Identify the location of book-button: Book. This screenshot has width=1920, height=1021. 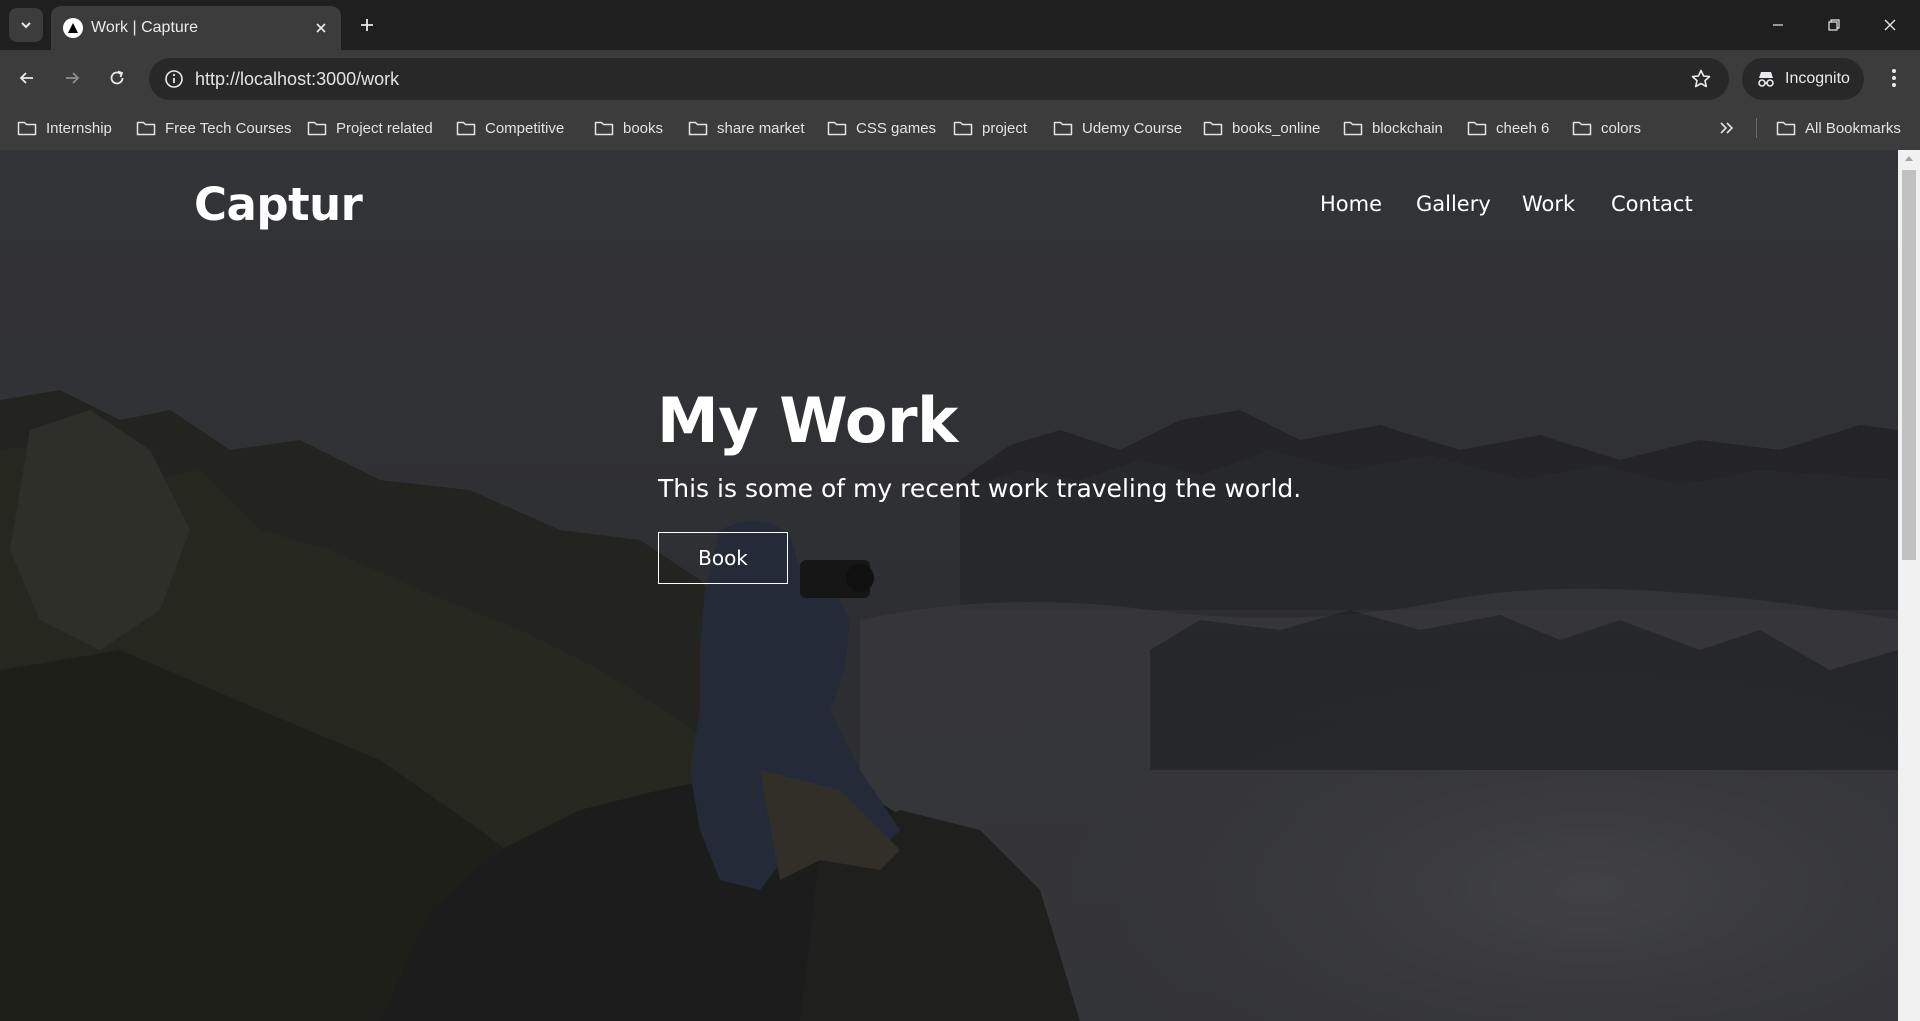
(723, 558).